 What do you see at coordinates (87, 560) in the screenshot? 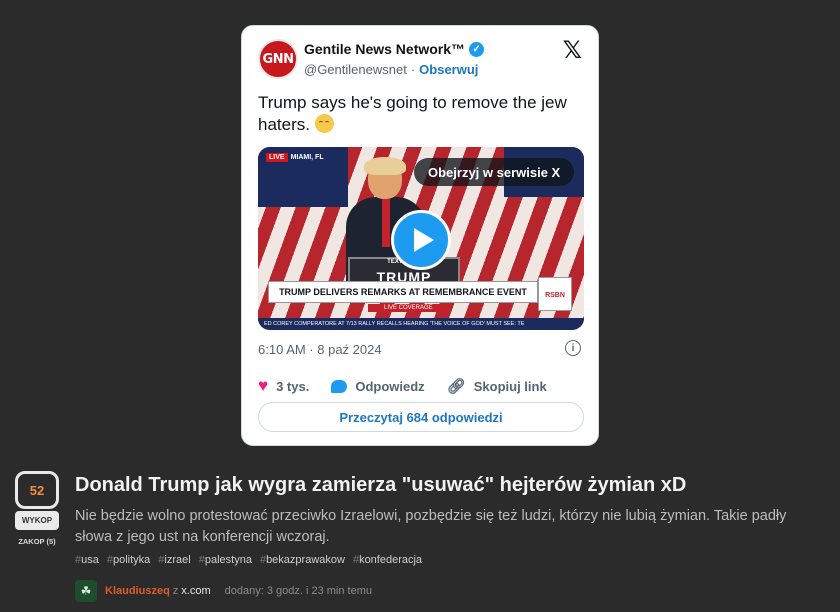
I see `tag-link: #usa` at bounding box center [87, 560].